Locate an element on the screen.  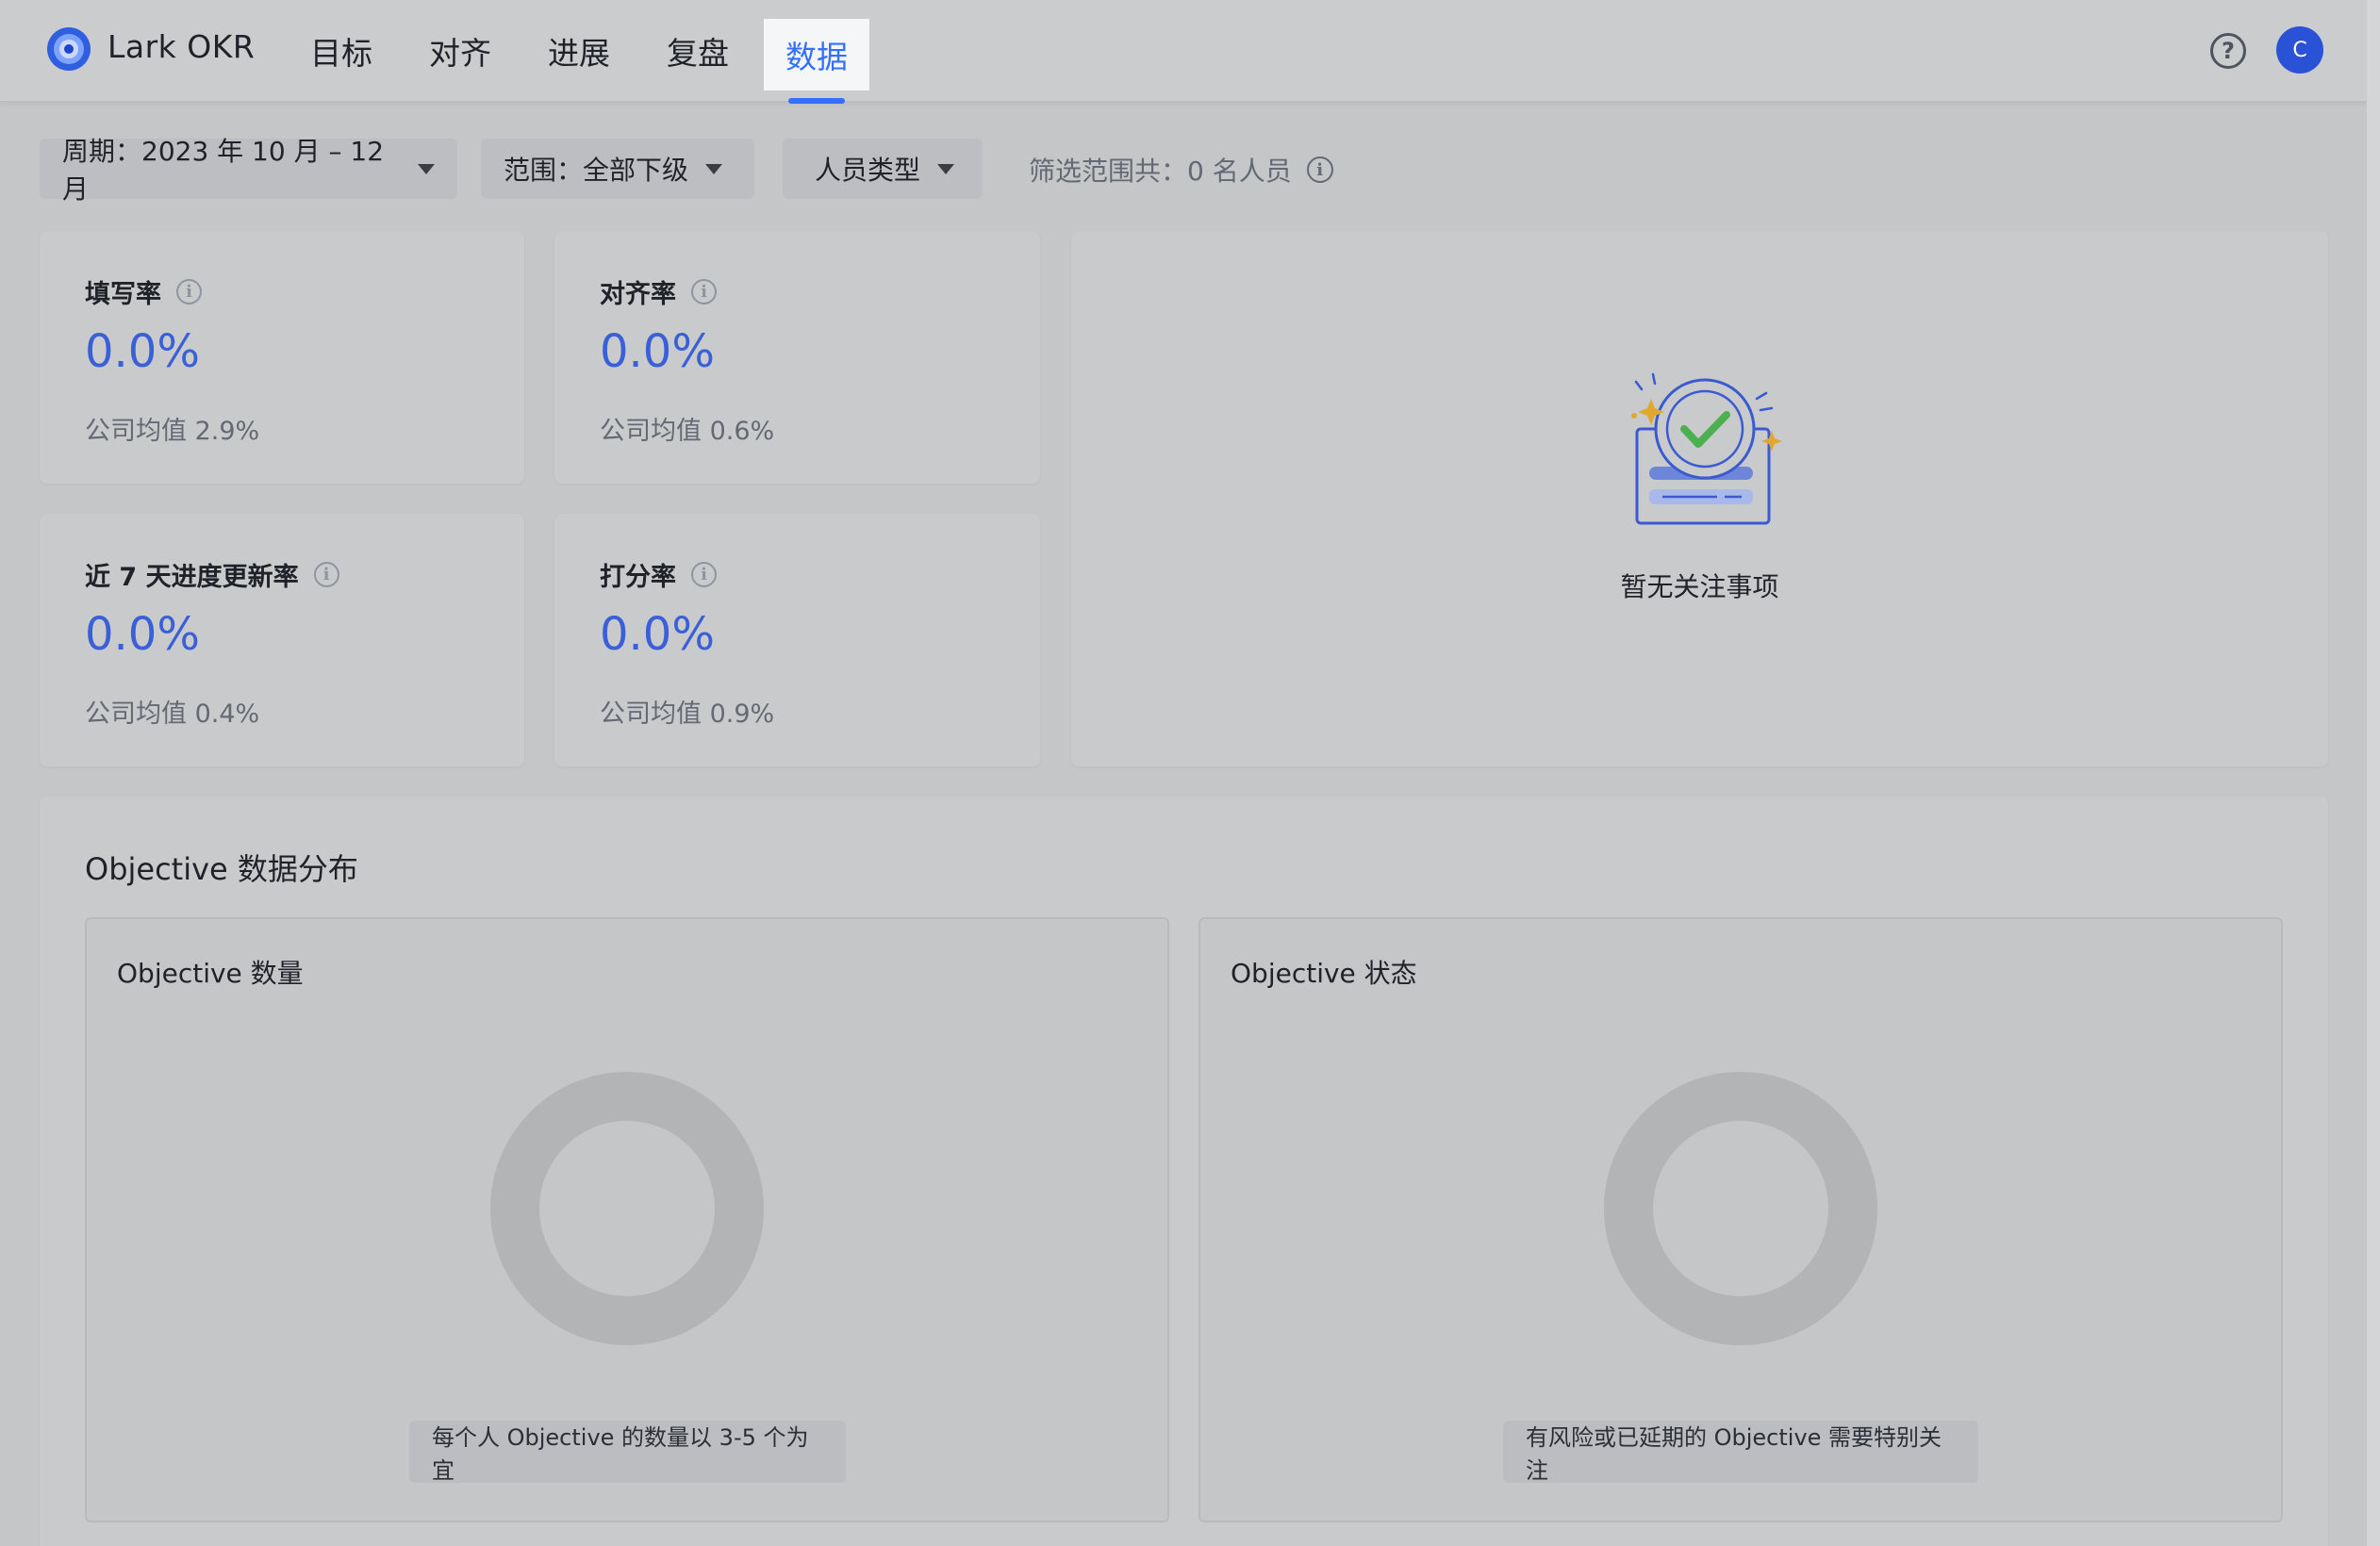
nav-tab-progress: 进展 is located at coordinates (579, 51).